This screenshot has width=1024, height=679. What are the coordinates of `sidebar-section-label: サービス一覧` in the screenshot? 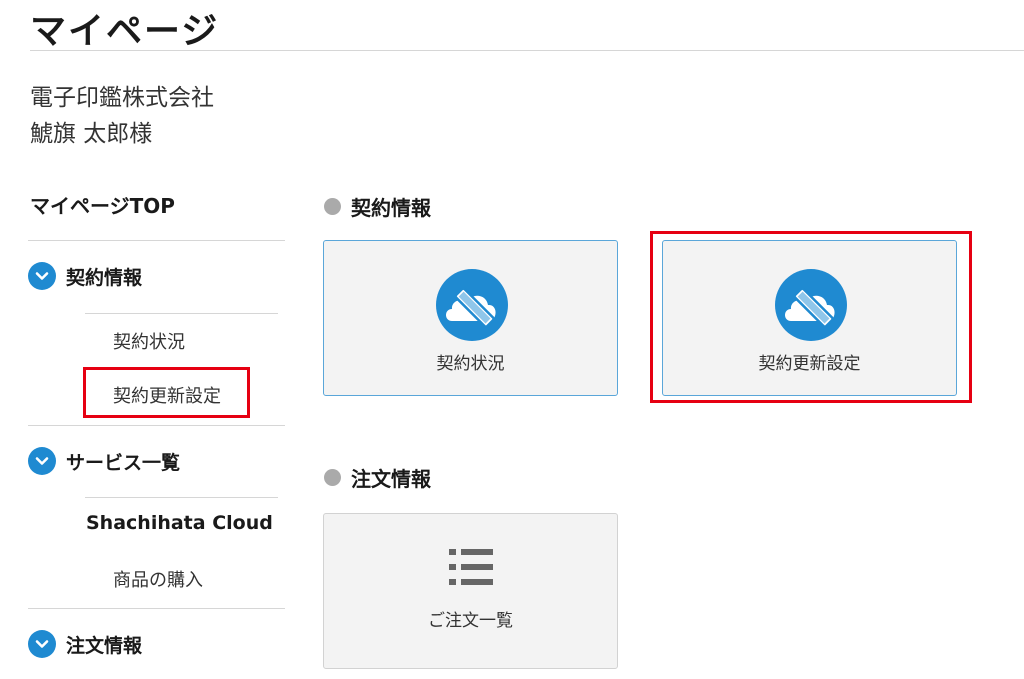 It's located at (123, 462).